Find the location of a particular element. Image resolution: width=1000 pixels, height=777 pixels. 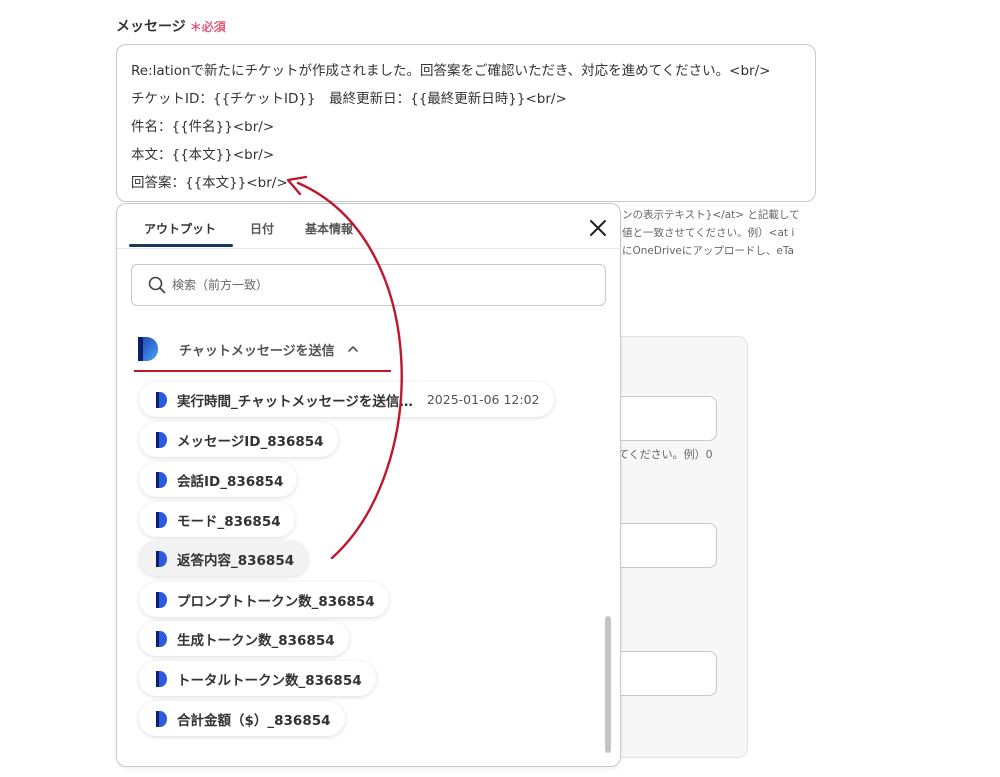

output-item-mode: モード_836854 is located at coordinates (217, 519).